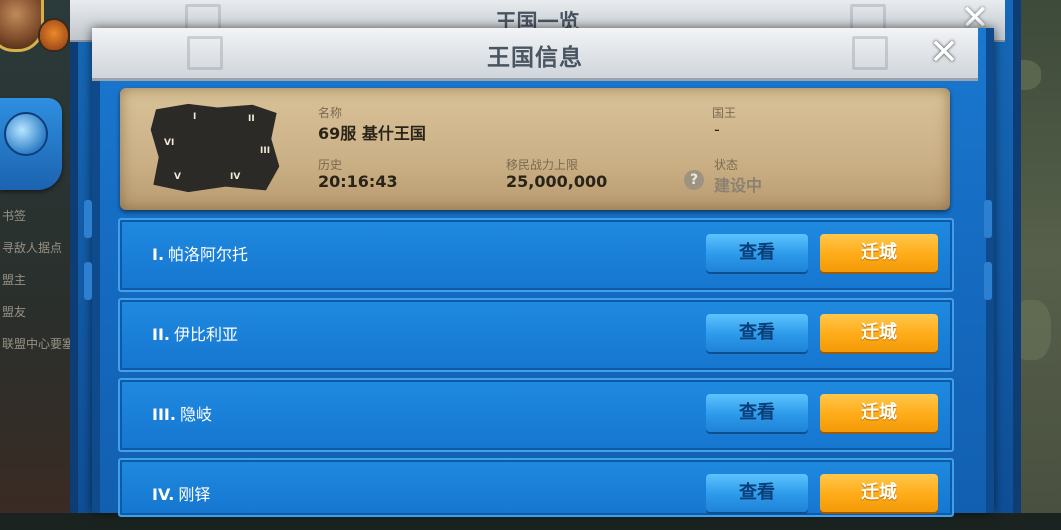 The height and width of the screenshot is (530, 1061). Describe the element at coordinates (200, 254) in the screenshot. I see `region-name: I. 帕洛阿尔托` at that location.